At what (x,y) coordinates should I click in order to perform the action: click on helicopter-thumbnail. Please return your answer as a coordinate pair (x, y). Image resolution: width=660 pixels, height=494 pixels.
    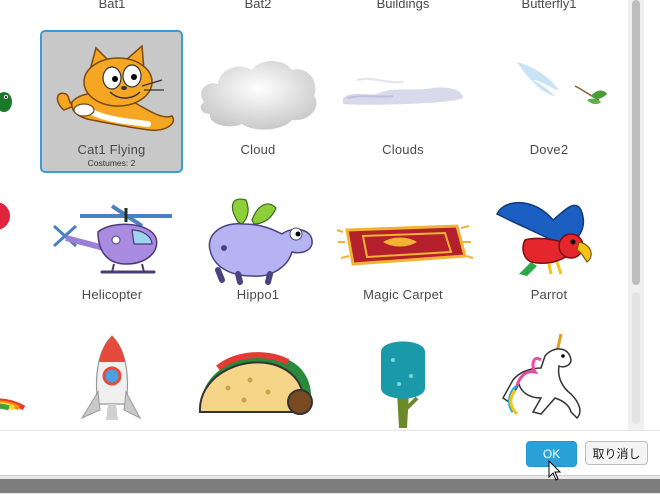
    Looking at the image, I should click on (112, 239).